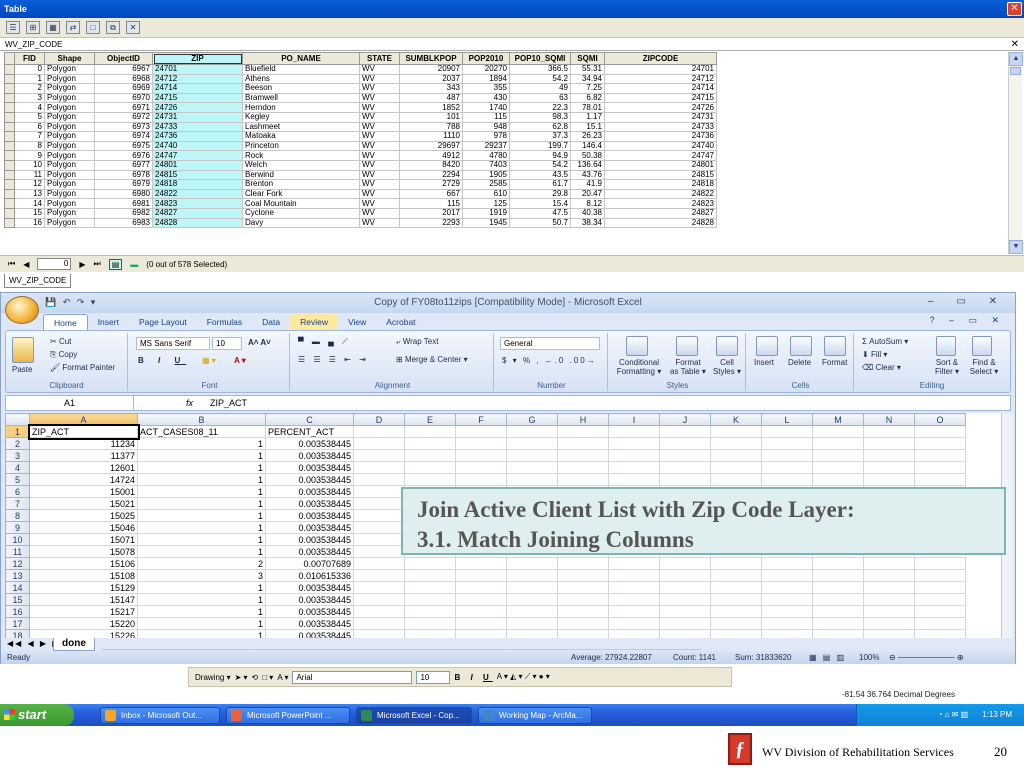 The image size is (1024, 768). I want to click on column-header-zip: ZIP, so click(197, 58).